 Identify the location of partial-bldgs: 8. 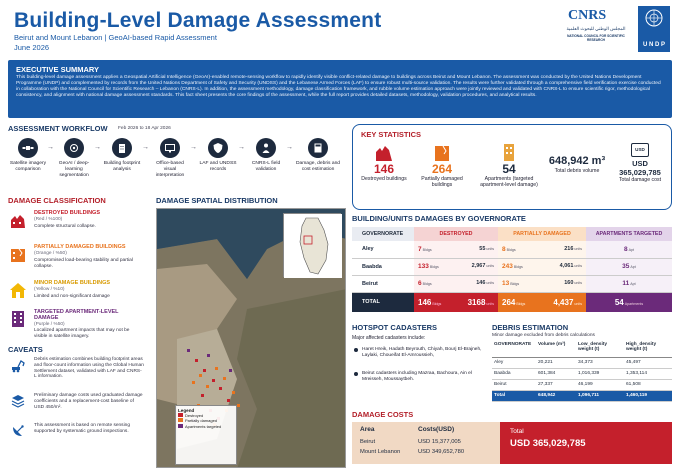
(504, 249).